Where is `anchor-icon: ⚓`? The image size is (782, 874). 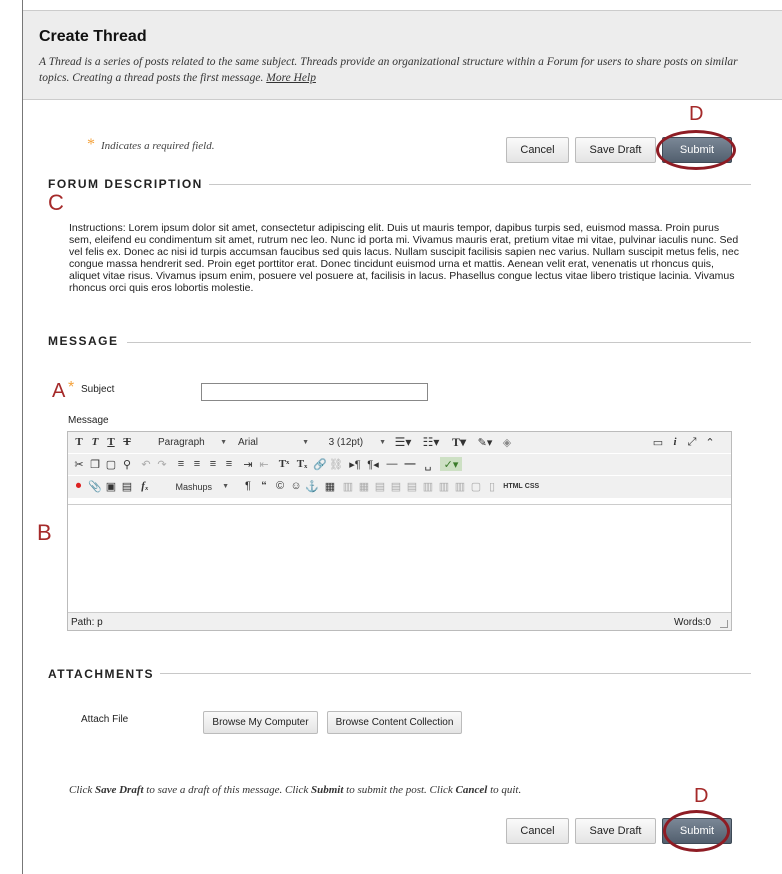 anchor-icon: ⚓ is located at coordinates (312, 486).